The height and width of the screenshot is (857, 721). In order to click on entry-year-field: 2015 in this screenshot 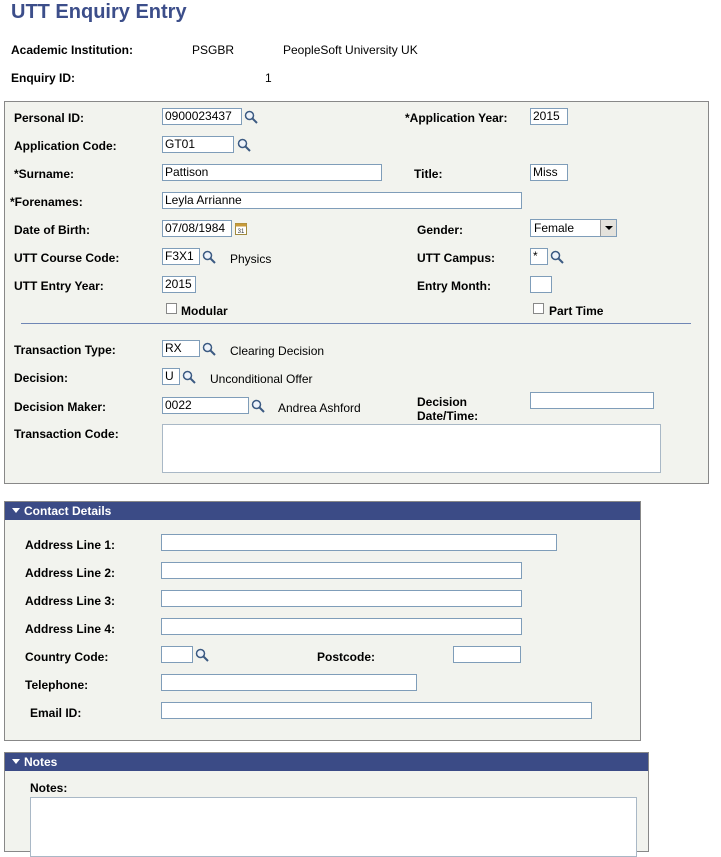, I will do `click(179, 284)`.